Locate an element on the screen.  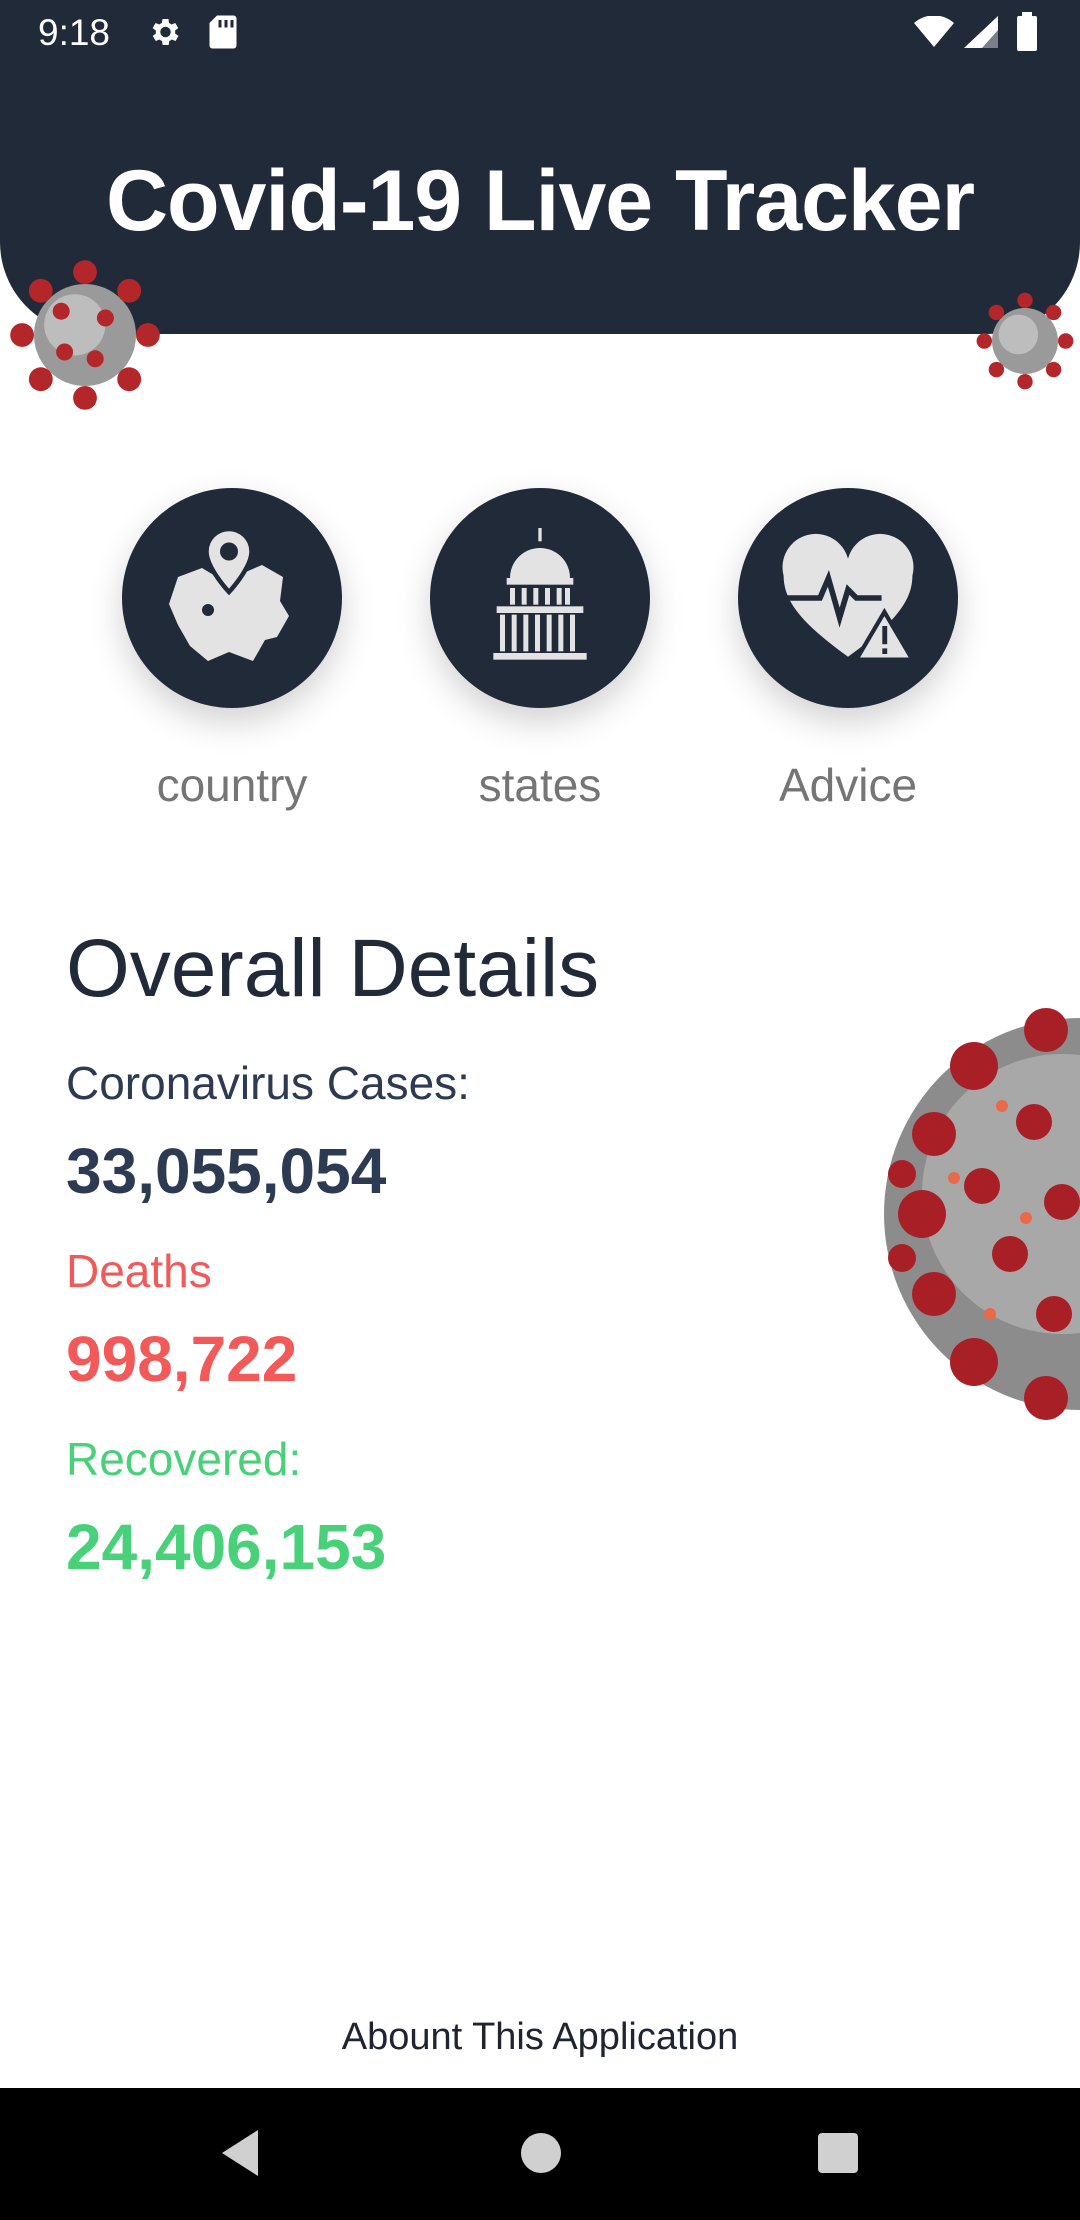
menu-advice: Advice is located at coordinates (848, 649).